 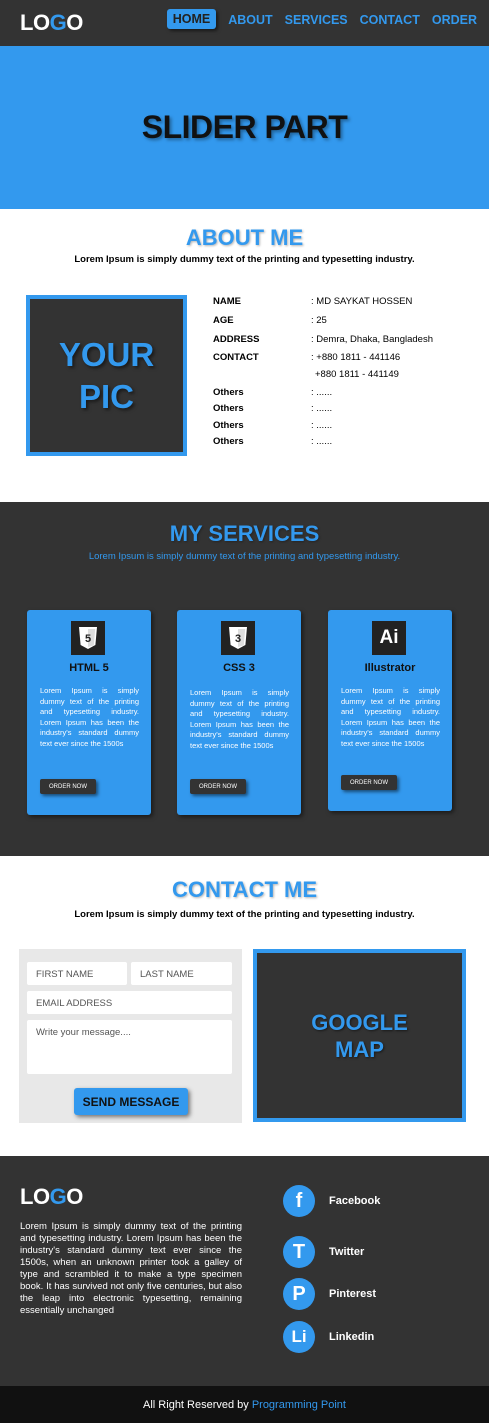 What do you see at coordinates (244, 889) in the screenshot?
I see `contact-title: CONTACT ME` at bounding box center [244, 889].